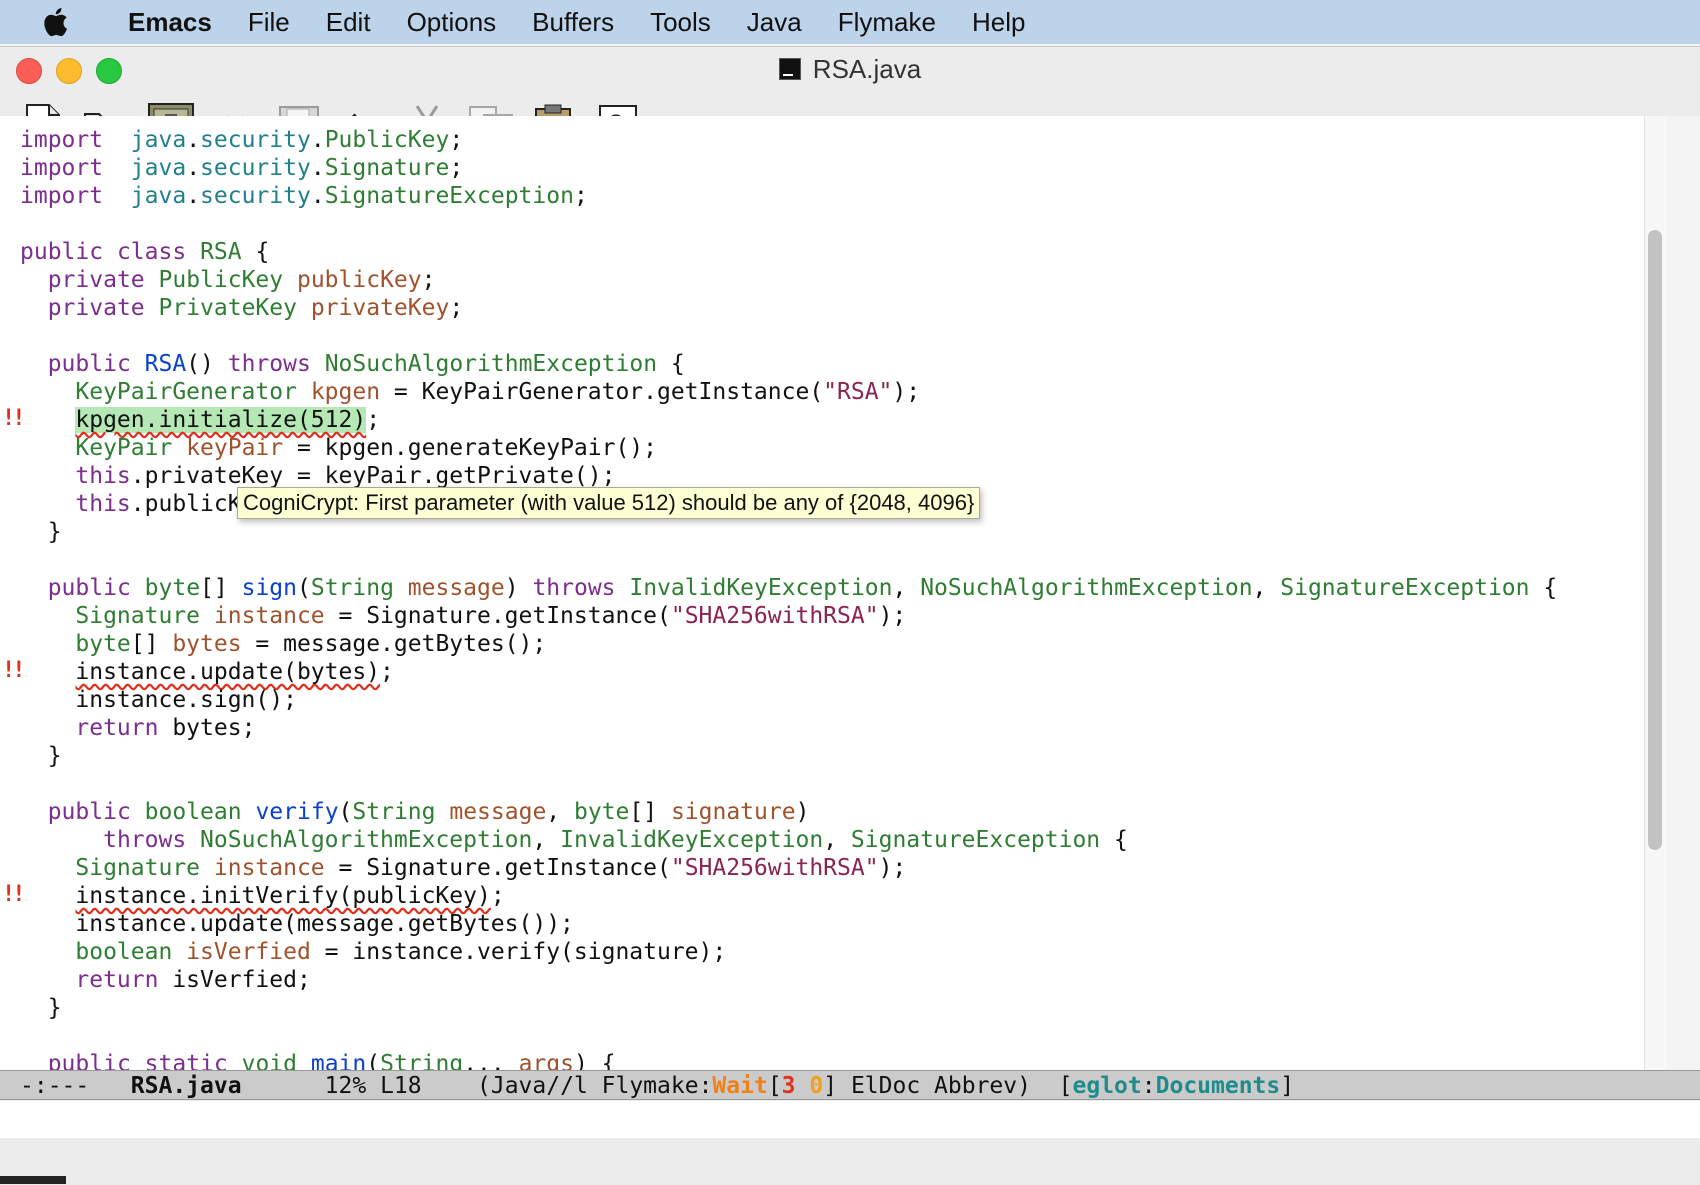 This screenshot has height=1185, width=1700. I want to click on code-token: = KeyPairGenerator.getInstance(, so click(602, 392).